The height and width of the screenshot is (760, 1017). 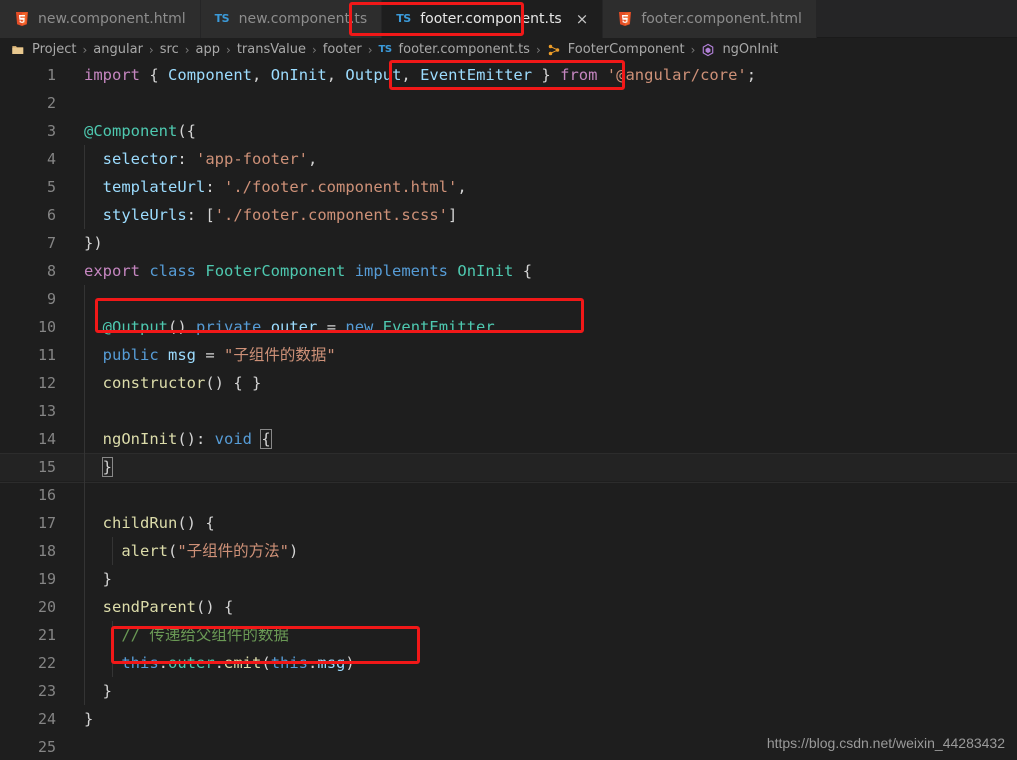 What do you see at coordinates (303, 19) in the screenshot?
I see `tab-label: new.component.ts` at bounding box center [303, 19].